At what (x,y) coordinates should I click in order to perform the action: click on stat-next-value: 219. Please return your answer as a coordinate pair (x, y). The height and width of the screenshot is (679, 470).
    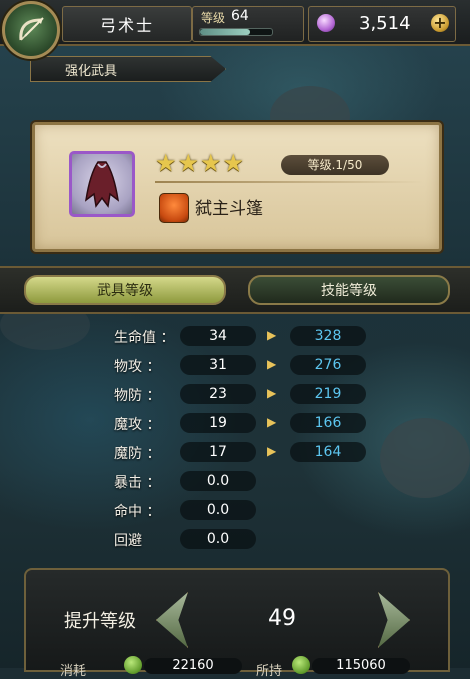
    Looking at the image, I should click on (328, 394).